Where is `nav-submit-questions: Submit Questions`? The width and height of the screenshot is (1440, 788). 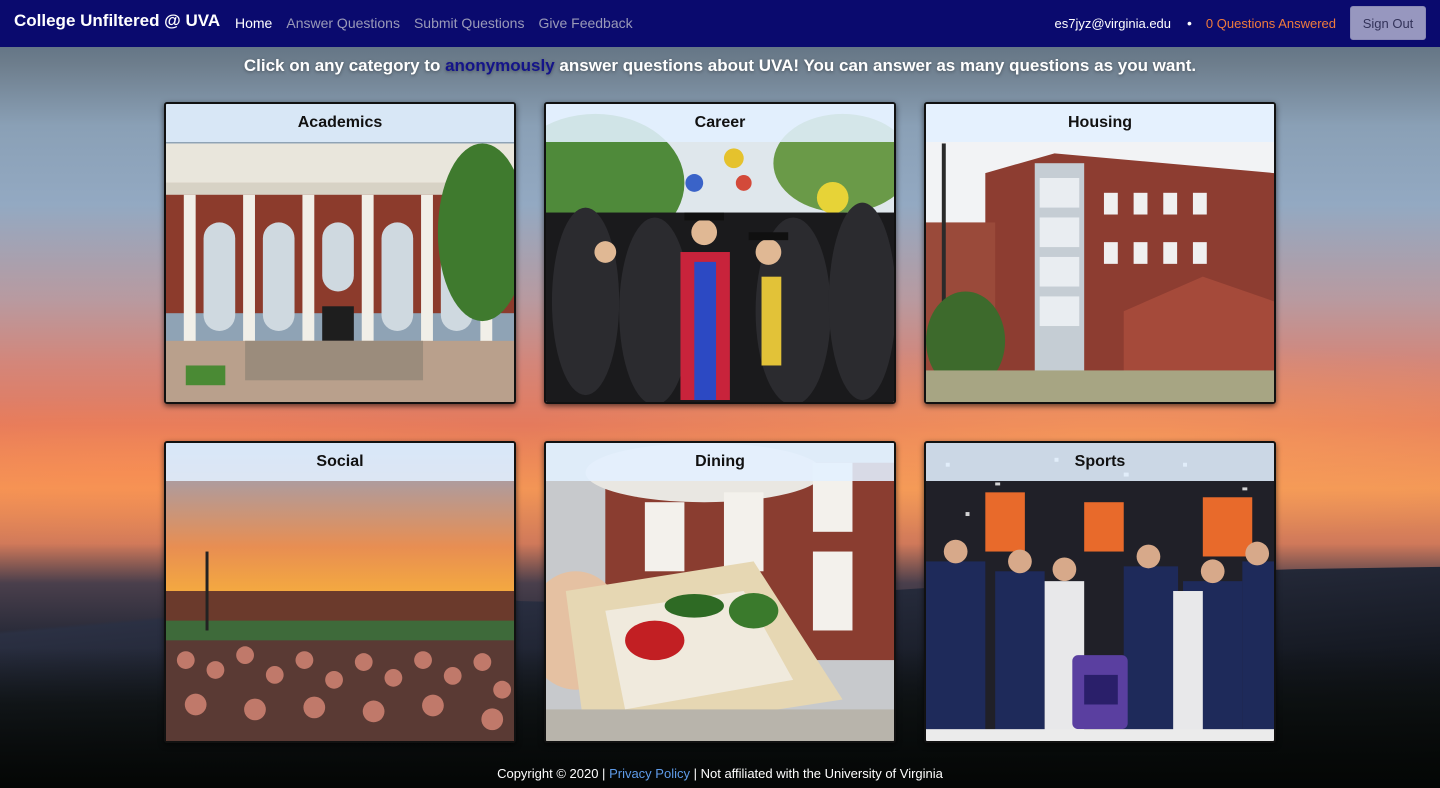
nav-submit-questions: Submit Questions is located at coordinates (469, 23).